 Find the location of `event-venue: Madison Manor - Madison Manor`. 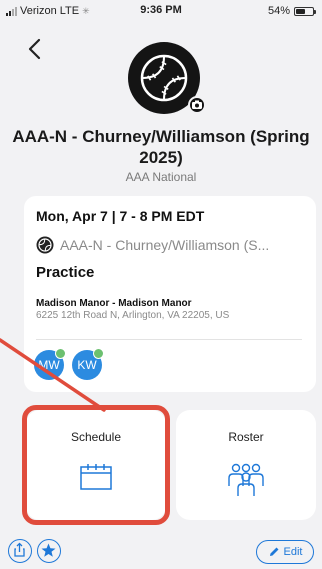

event-venue: Madison Manor - Madison Manor is located at coordinates (114, 303).